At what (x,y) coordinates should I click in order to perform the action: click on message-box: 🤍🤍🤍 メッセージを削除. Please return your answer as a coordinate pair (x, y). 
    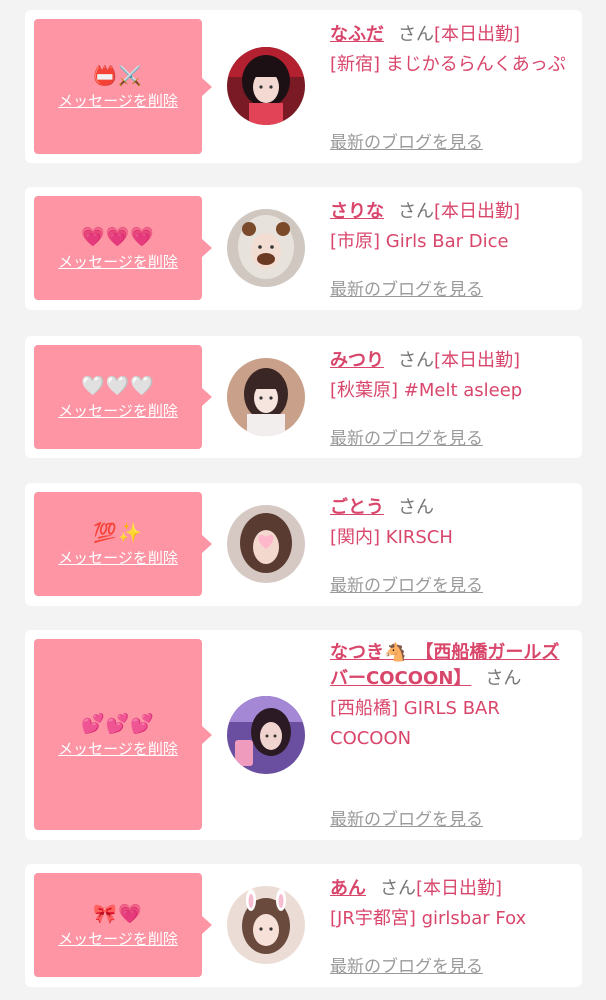
    Looking at the image, I should click on (123, 397).